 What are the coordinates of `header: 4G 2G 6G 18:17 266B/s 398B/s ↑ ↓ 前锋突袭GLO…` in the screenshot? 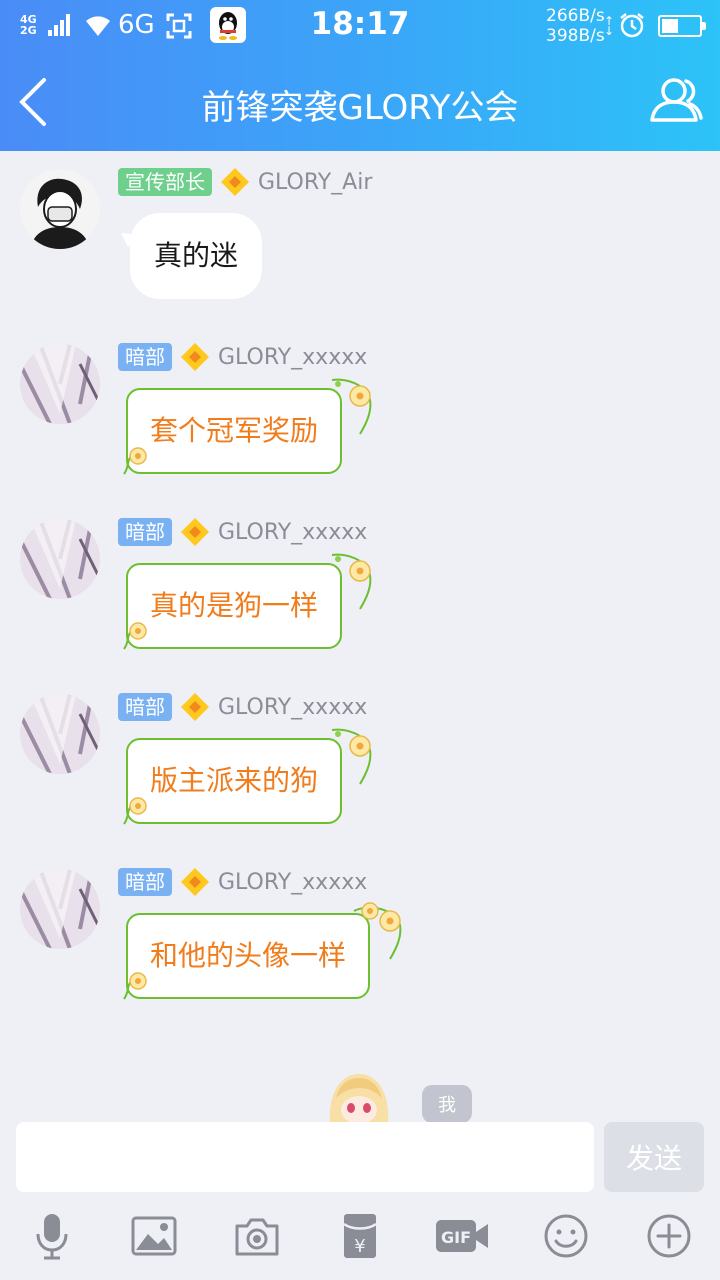 It's located at (360, 75).